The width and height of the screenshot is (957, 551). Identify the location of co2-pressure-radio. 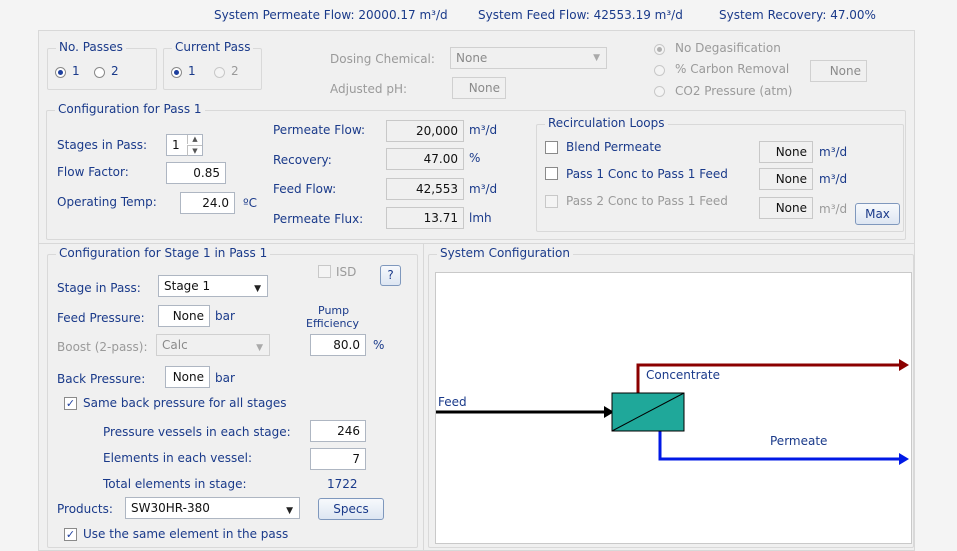
(659, 91).